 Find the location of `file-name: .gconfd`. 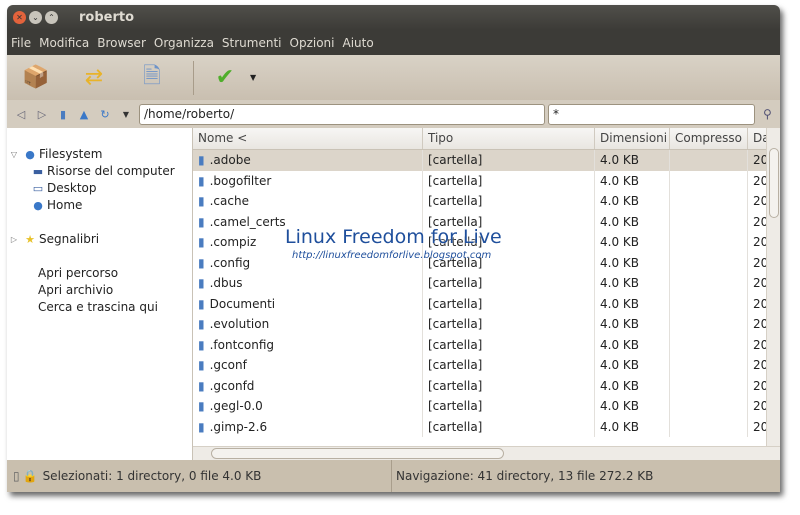

file-name: .gconfd is located at coordinates (232, 385).